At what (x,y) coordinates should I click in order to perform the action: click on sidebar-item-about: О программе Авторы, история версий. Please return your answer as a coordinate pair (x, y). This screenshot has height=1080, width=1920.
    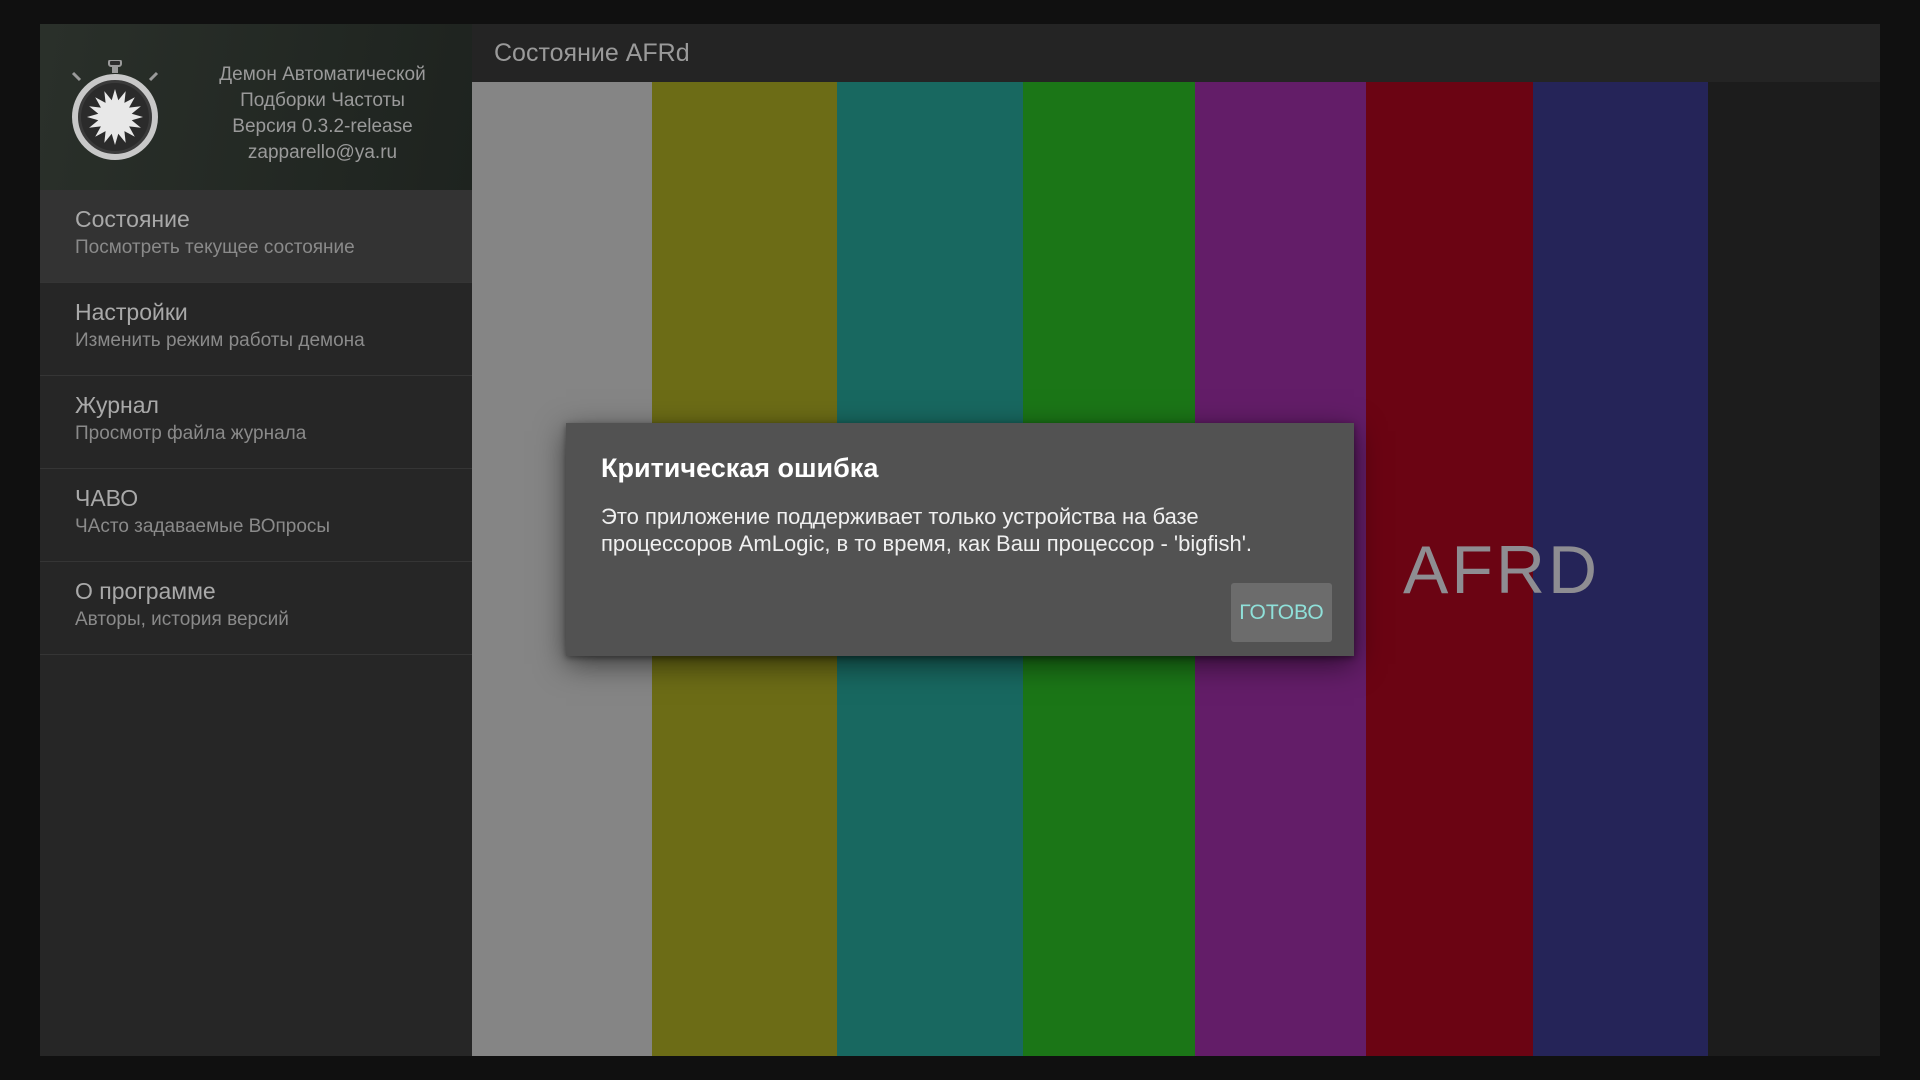
    Looking at the image, I should click on (256, 608).